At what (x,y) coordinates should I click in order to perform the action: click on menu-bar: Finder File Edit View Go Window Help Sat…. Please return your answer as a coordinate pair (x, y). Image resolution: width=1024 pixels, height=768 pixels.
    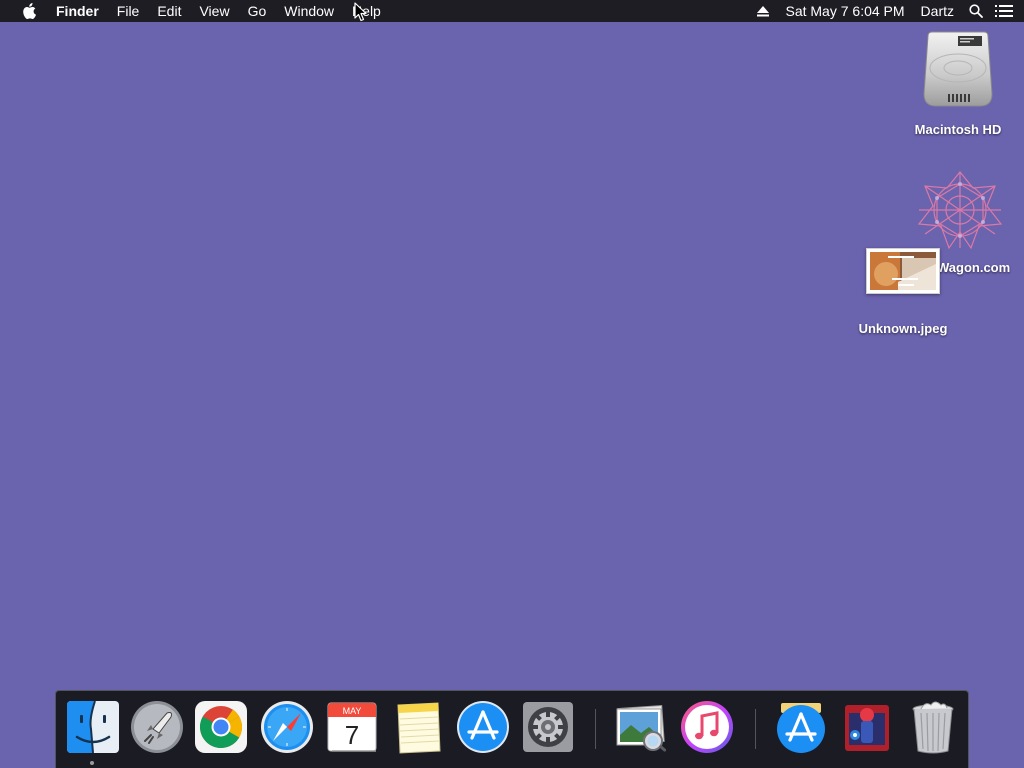
    Looking at the image, I should click on (512, 11).